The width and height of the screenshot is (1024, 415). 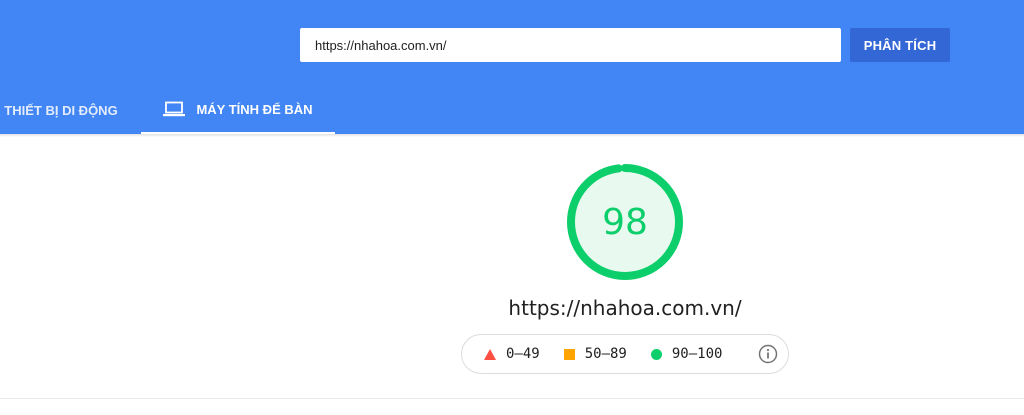 I want to click on legend-item-poor: 0–49, so click(x=512, y=354).